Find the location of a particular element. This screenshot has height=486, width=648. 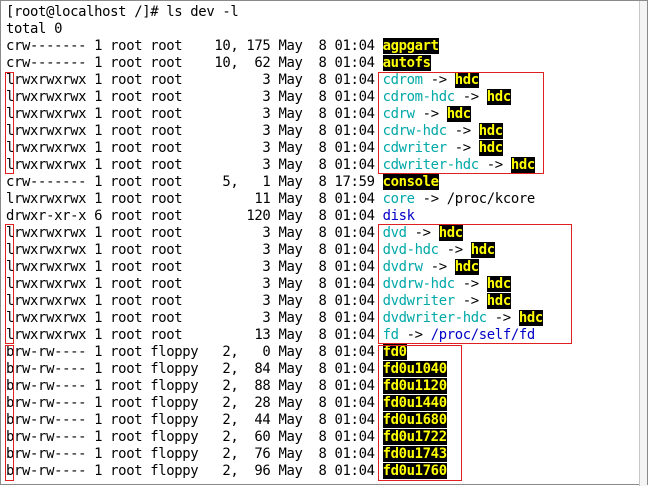

annotation-box-cdrom-symlink-names is located at coordinates (461, 123).